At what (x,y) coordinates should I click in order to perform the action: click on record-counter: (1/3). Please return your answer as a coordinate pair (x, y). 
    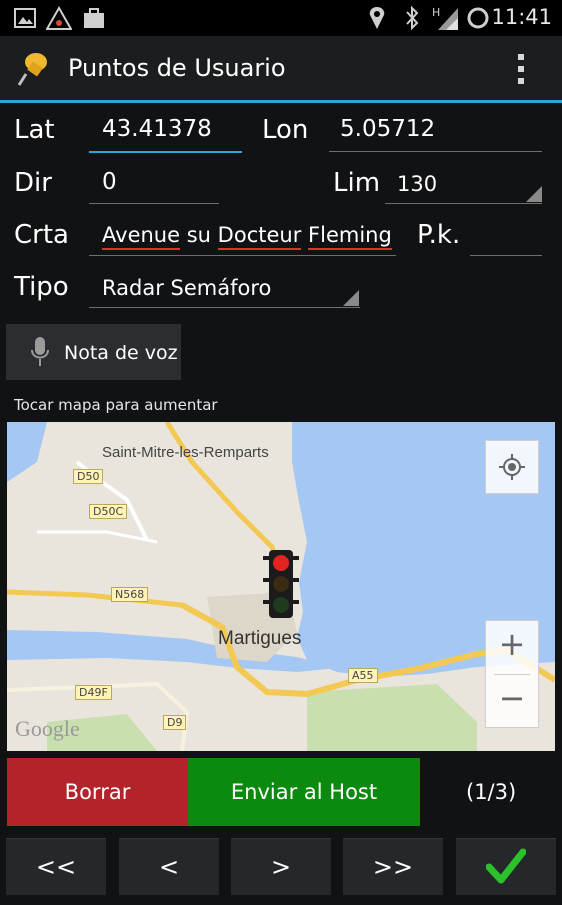
    Looking at the image, I should click on (491, 792).